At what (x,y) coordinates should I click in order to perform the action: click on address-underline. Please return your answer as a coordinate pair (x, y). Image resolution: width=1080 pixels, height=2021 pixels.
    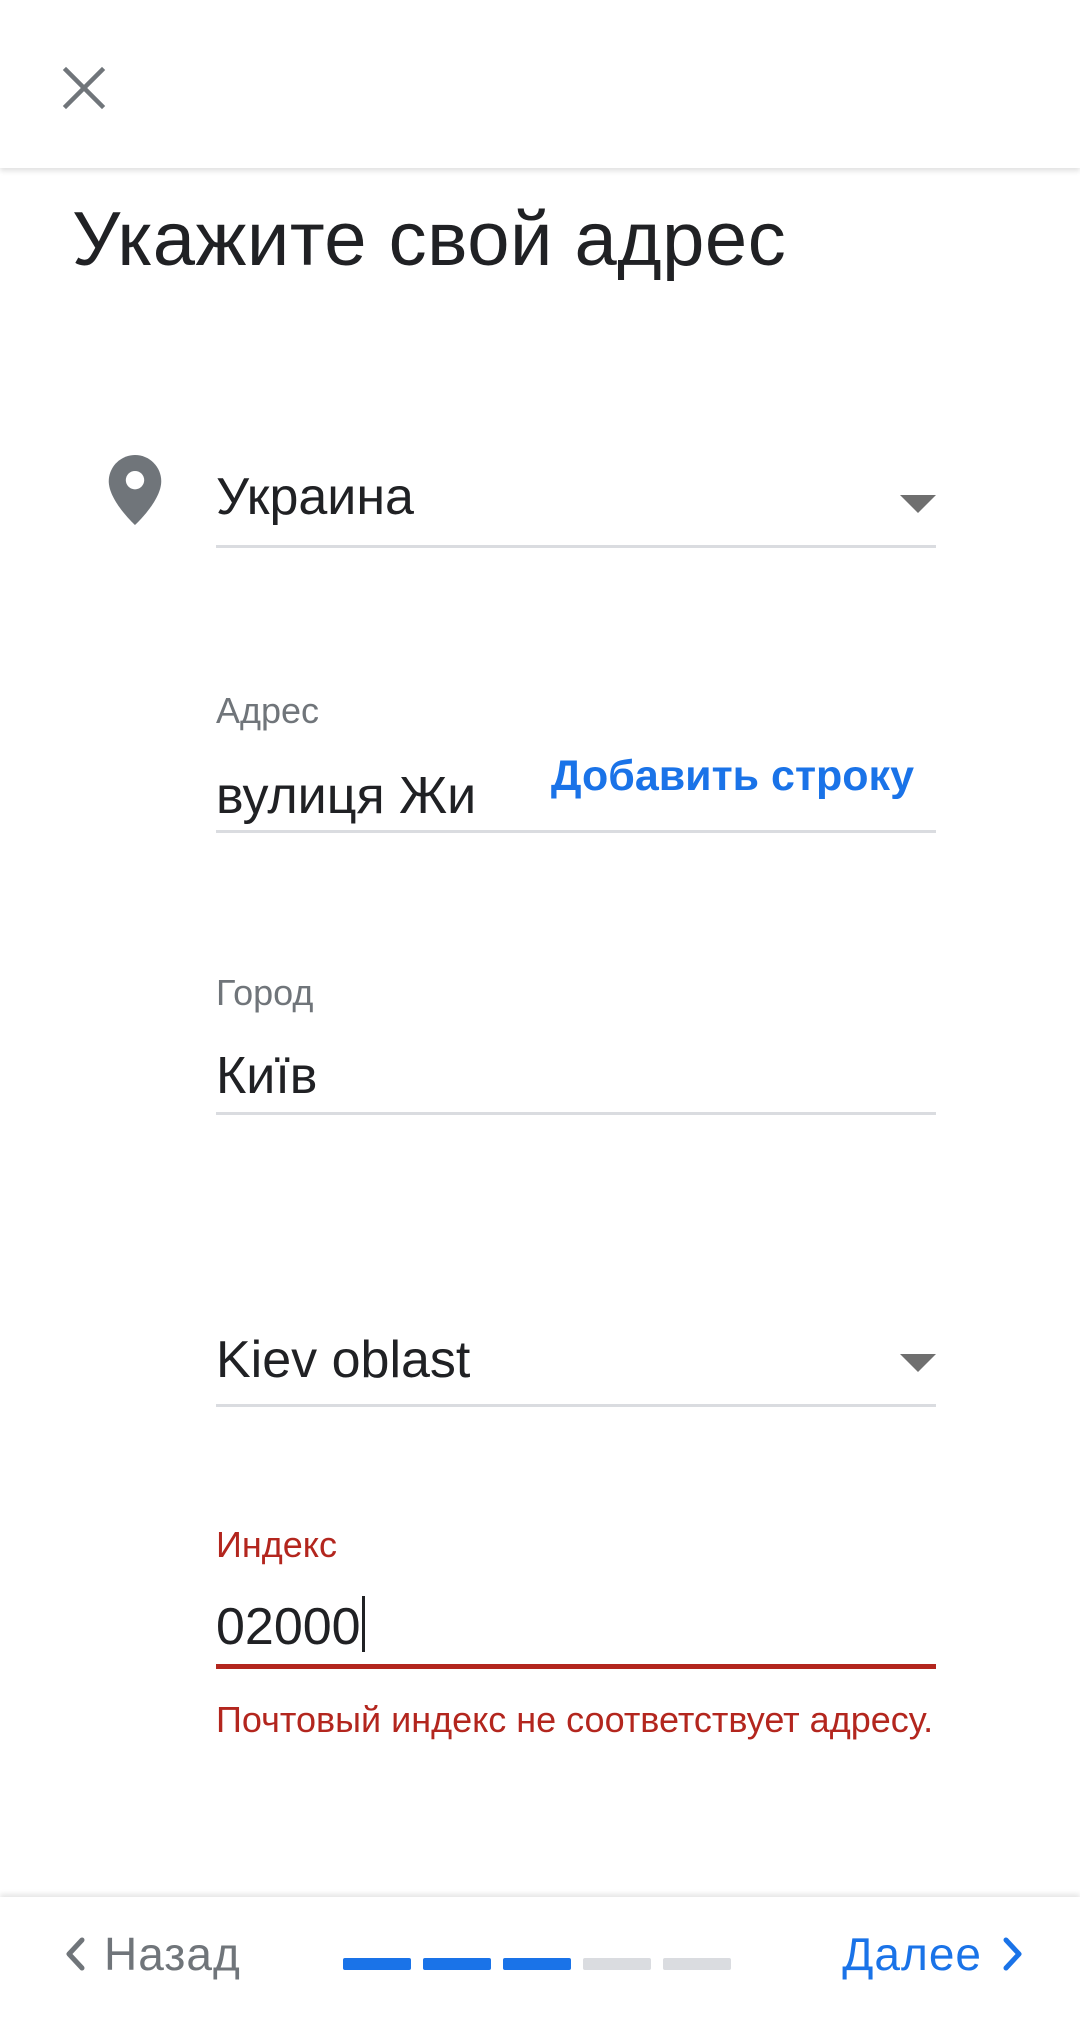
    Looking at the image, I should click on (576, 831).